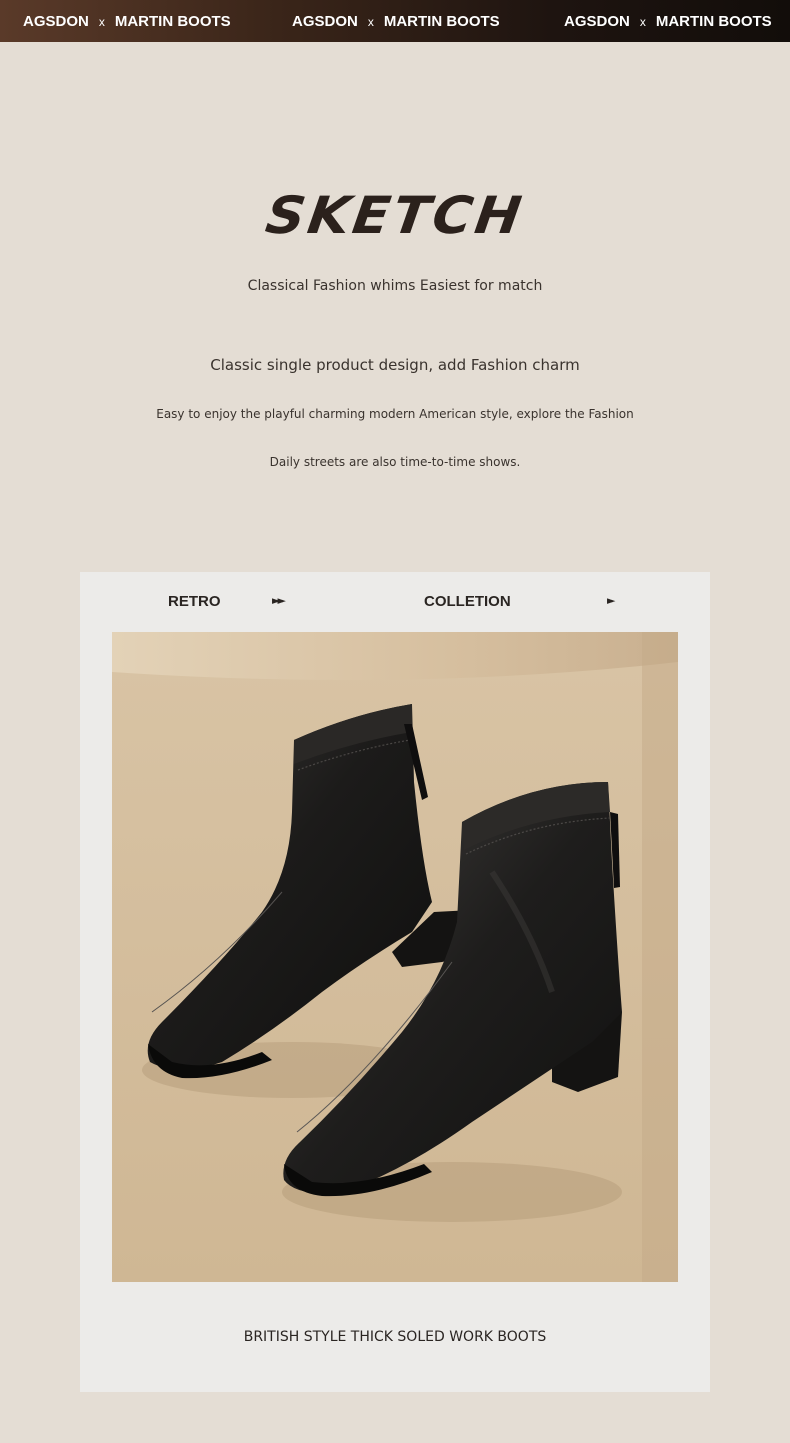 This screenshot has height=1443, width=790. What do you see at coordinates (395, 215) in the screenshot?
I see `page-title: SKETCH` at bounding box center [395, 215].